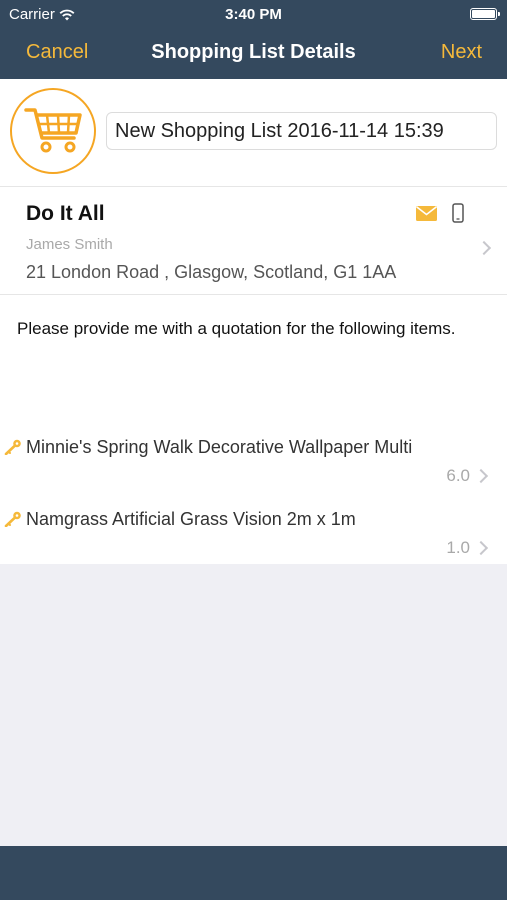 The image size is (507, 900). I want to click on bottom-toolbar, so click(253, 873).